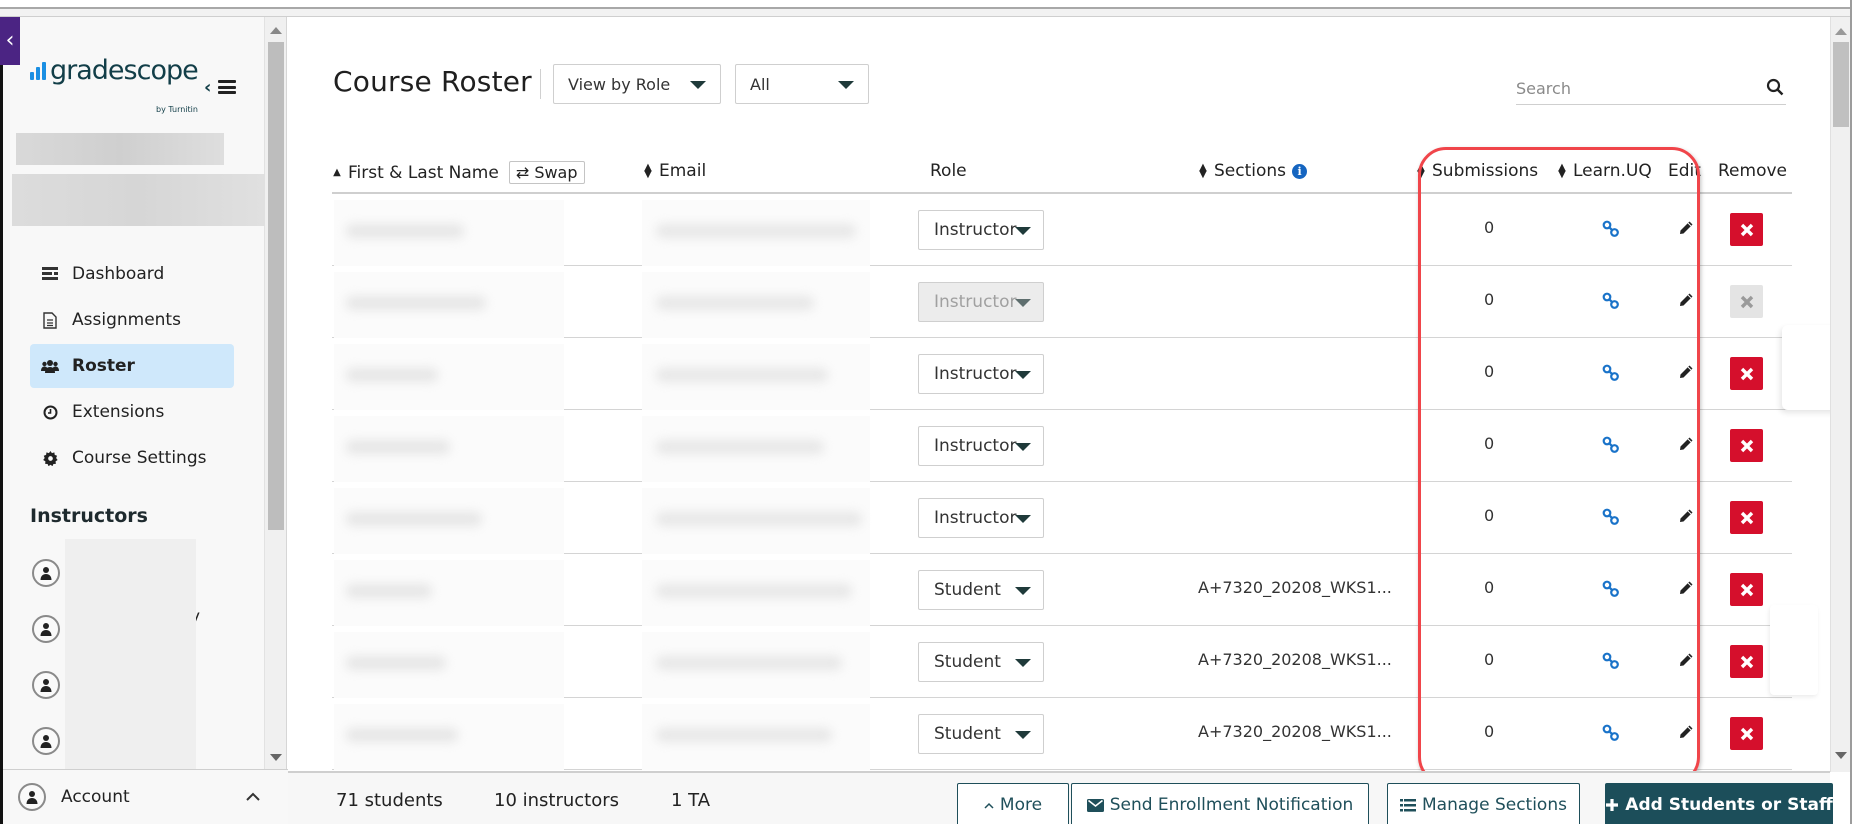 This screenshot has width=1858, height=824. I want to click on info-icon: i, so click(1300, 171).